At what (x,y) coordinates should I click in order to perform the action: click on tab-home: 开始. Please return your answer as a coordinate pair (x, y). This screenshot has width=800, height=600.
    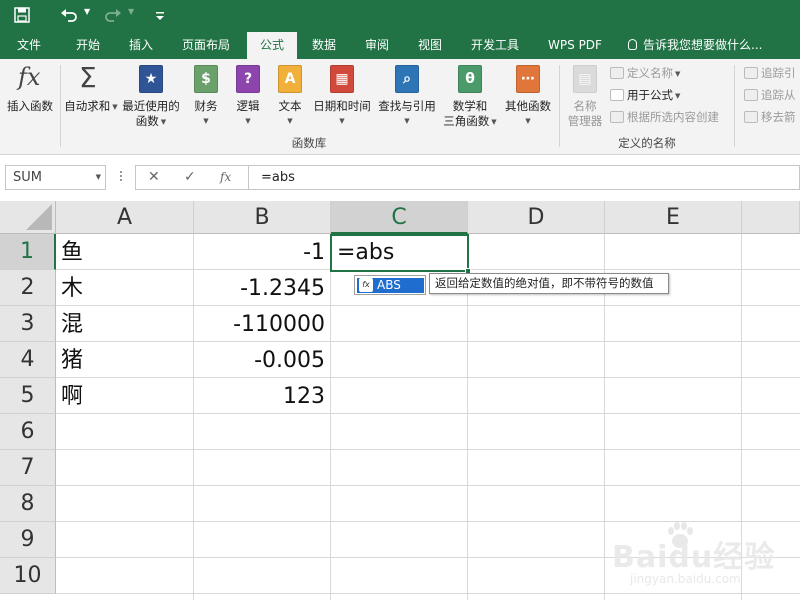
    Looking at the image, I should click on (88, 45).